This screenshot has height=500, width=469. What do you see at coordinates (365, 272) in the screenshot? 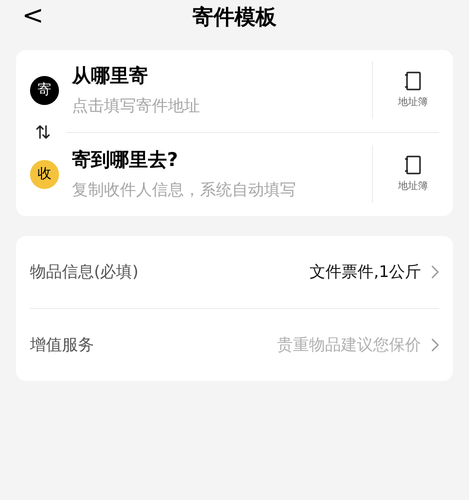
I see `option-value: 文件票件,1公斤` at bounding box center [365, 272].